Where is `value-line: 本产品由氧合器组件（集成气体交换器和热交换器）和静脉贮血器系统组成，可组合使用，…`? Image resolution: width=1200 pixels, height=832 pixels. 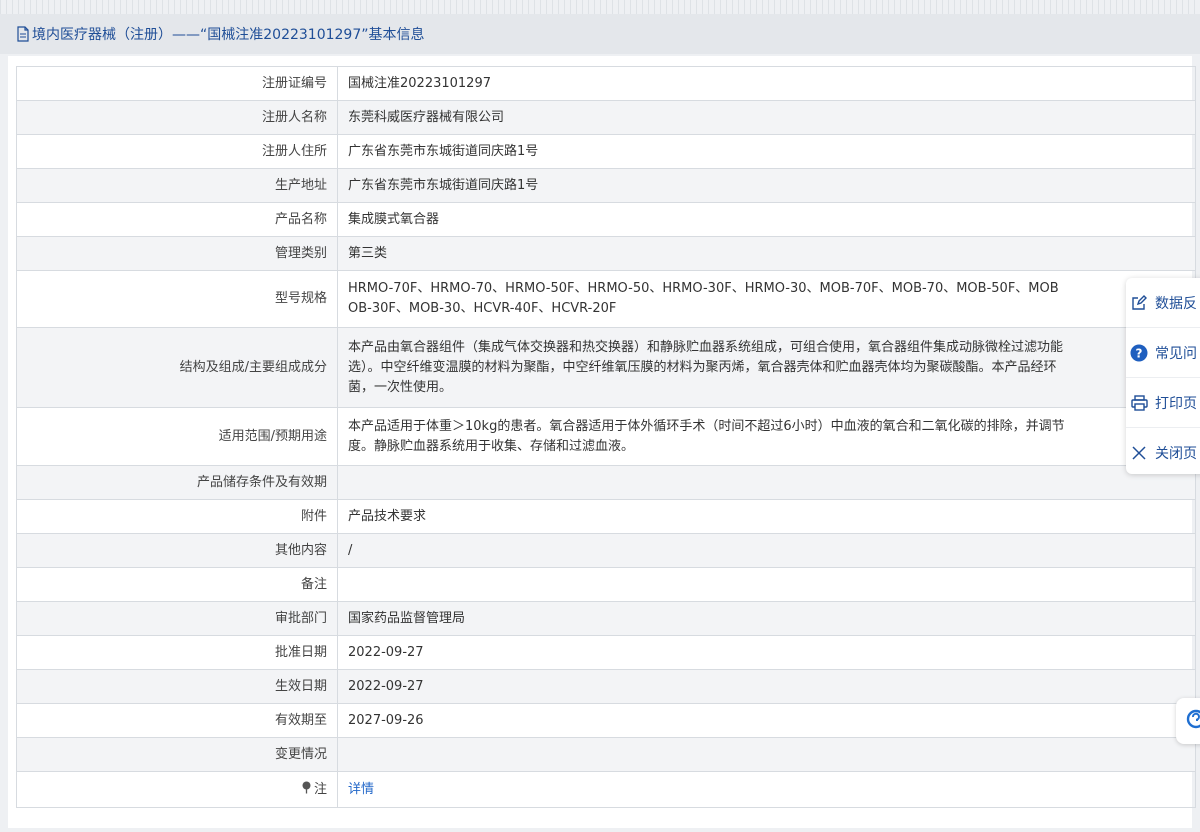
value-line: 本产品由氧合器组件（集成气体交换器和热交换器）和静脉贮血器系统组成，可组合使用，… is located at coordinates (706, 347).